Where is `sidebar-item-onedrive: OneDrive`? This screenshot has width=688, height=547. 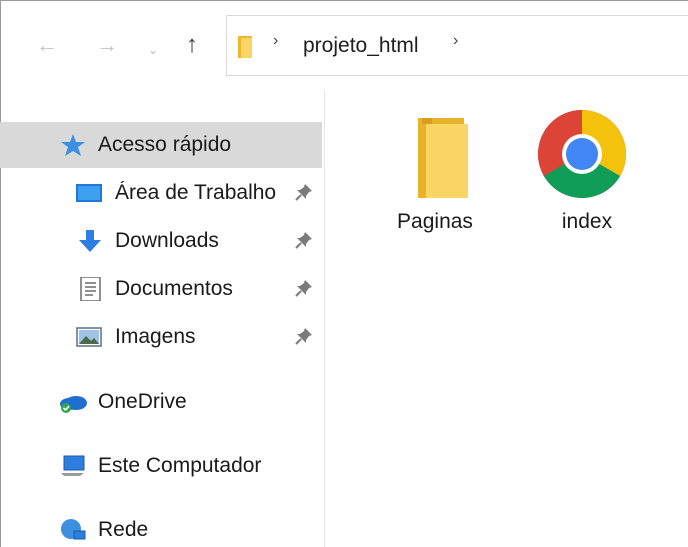 sidebar-item-onedrive: OneDrive is located at coordinates (161, 402).